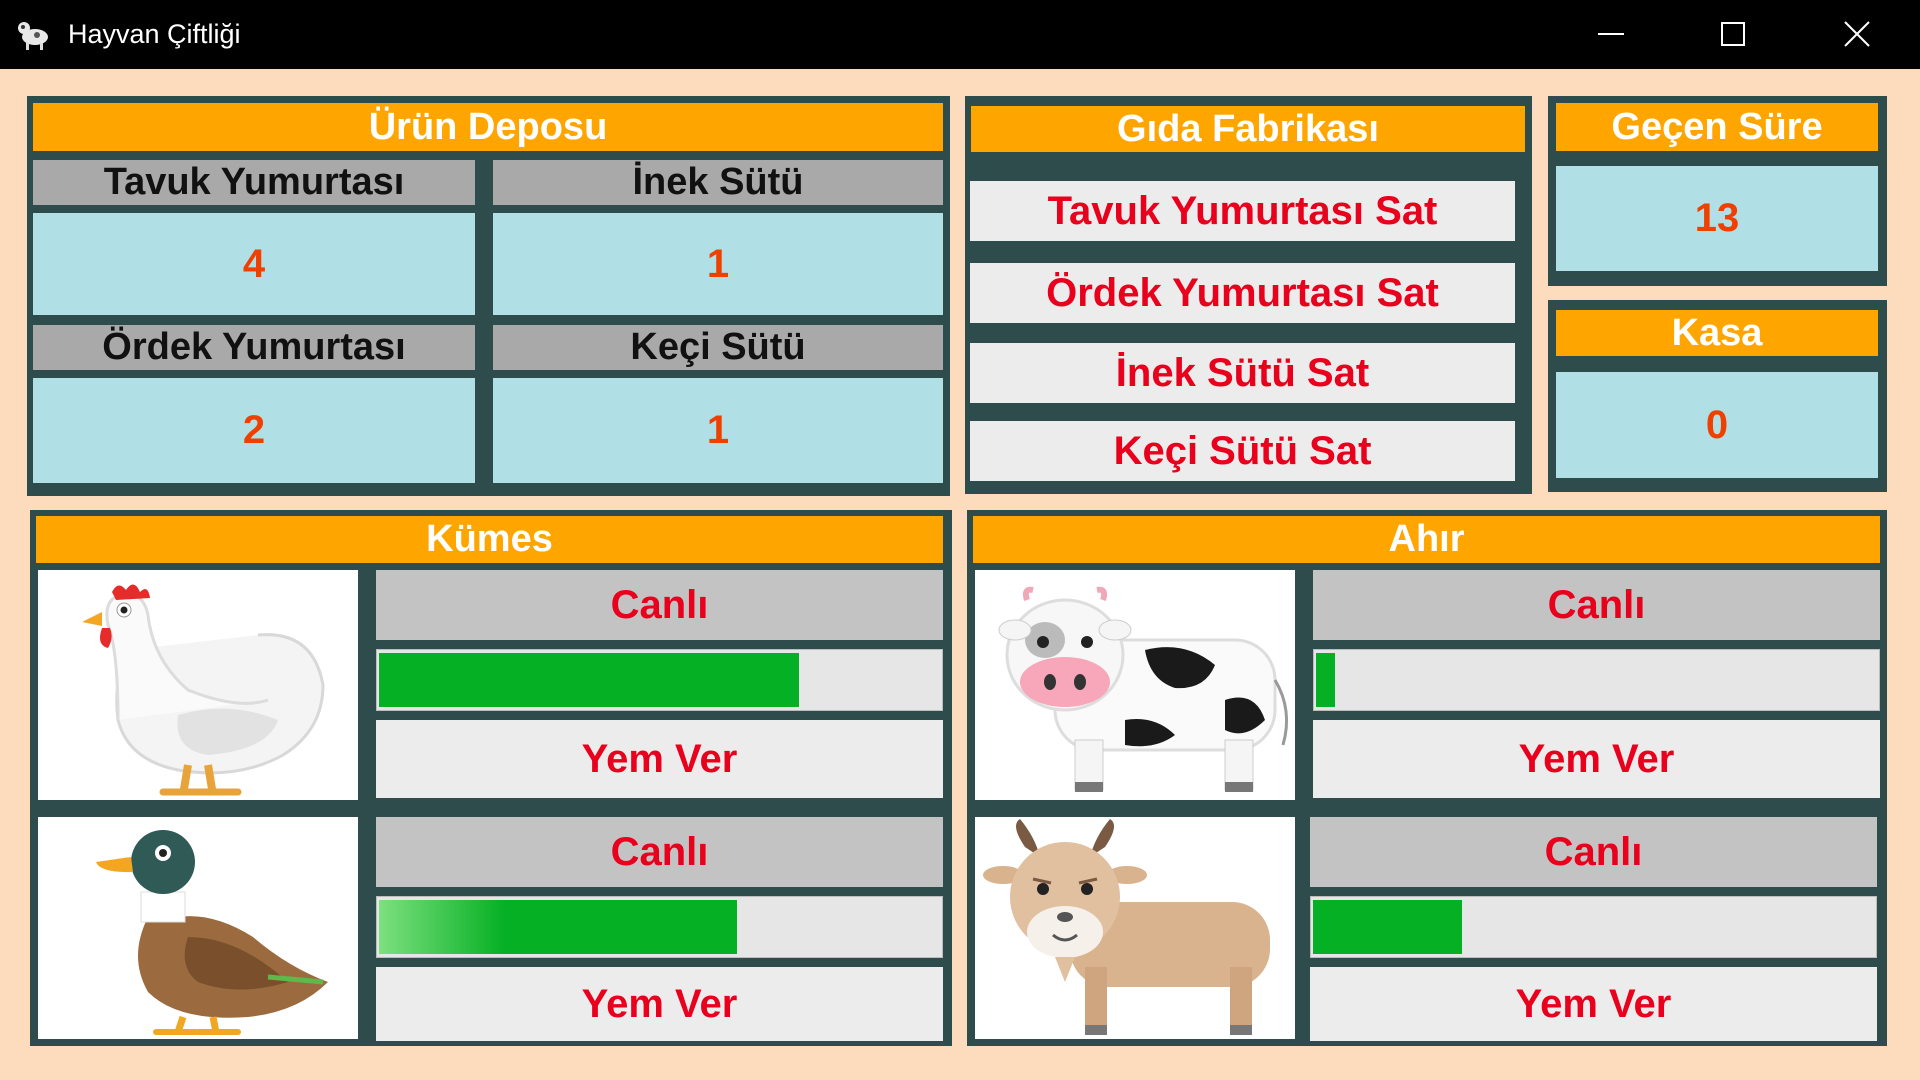 The height and width of the screenshot is (1080, 1920). I want to click on title-bar: Hayvan Çiftliği, so click(960, 34).